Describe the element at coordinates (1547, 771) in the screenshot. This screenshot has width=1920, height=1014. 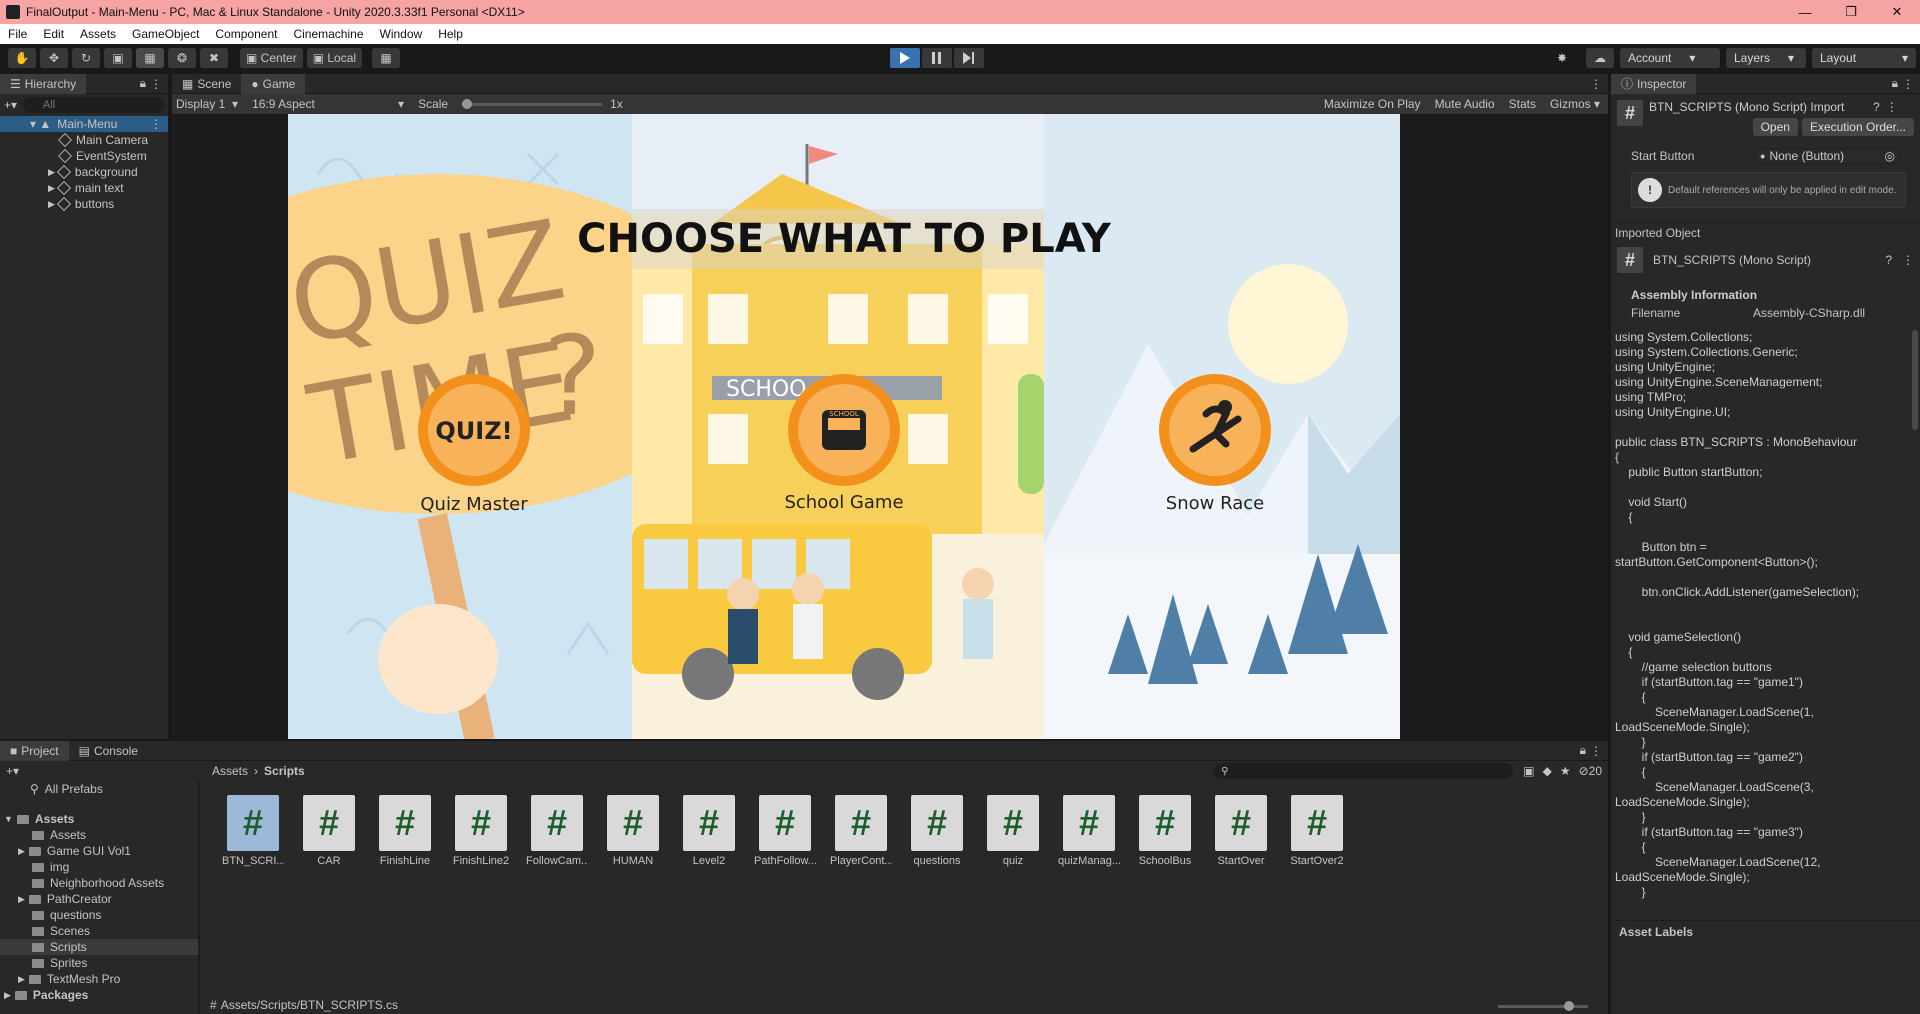
I see `filter-label-icon: ◆` at that location.